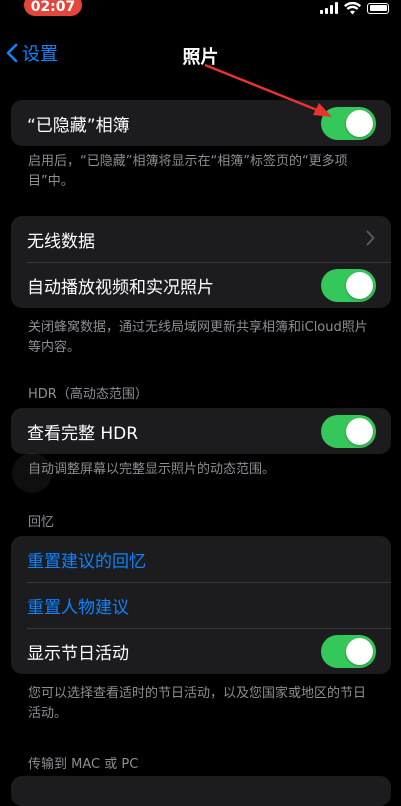  What do you see at coordinates (201, 239) in the screenshot?
I see `wireless-data-row: 无线数据` at bounding box center [201, 239].